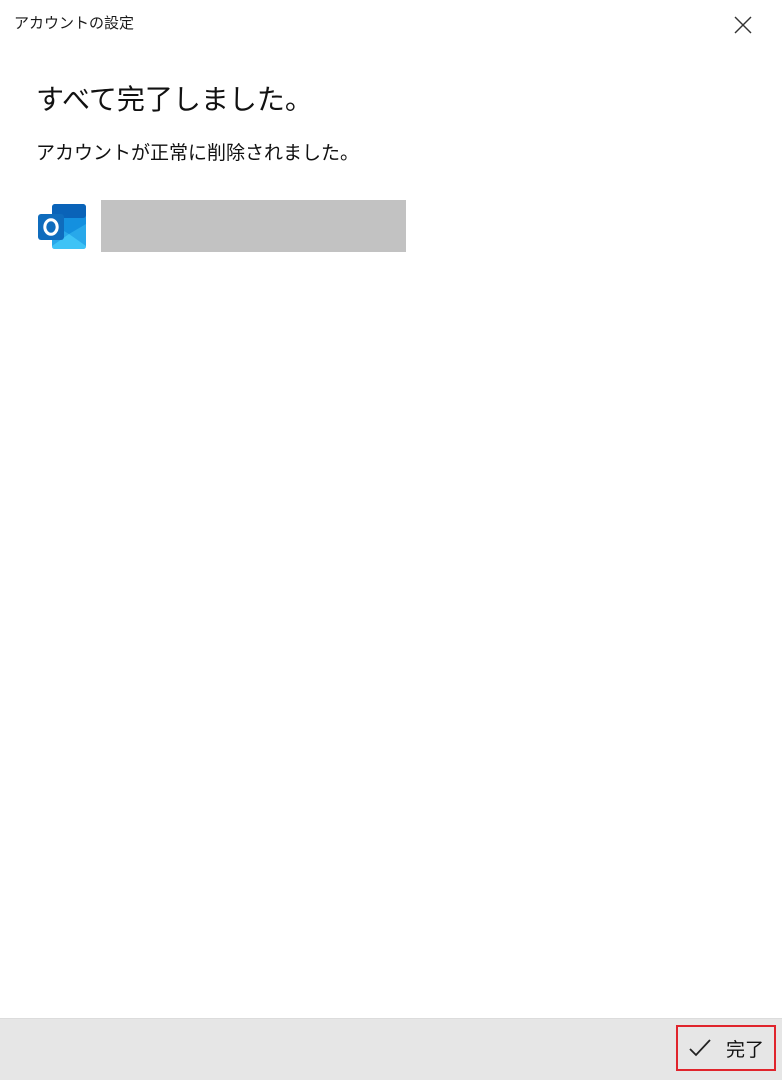 Image resolution: width=782 pixels, height=1080 pixels. I want to click on redacted-account-name, so click(253, 226).